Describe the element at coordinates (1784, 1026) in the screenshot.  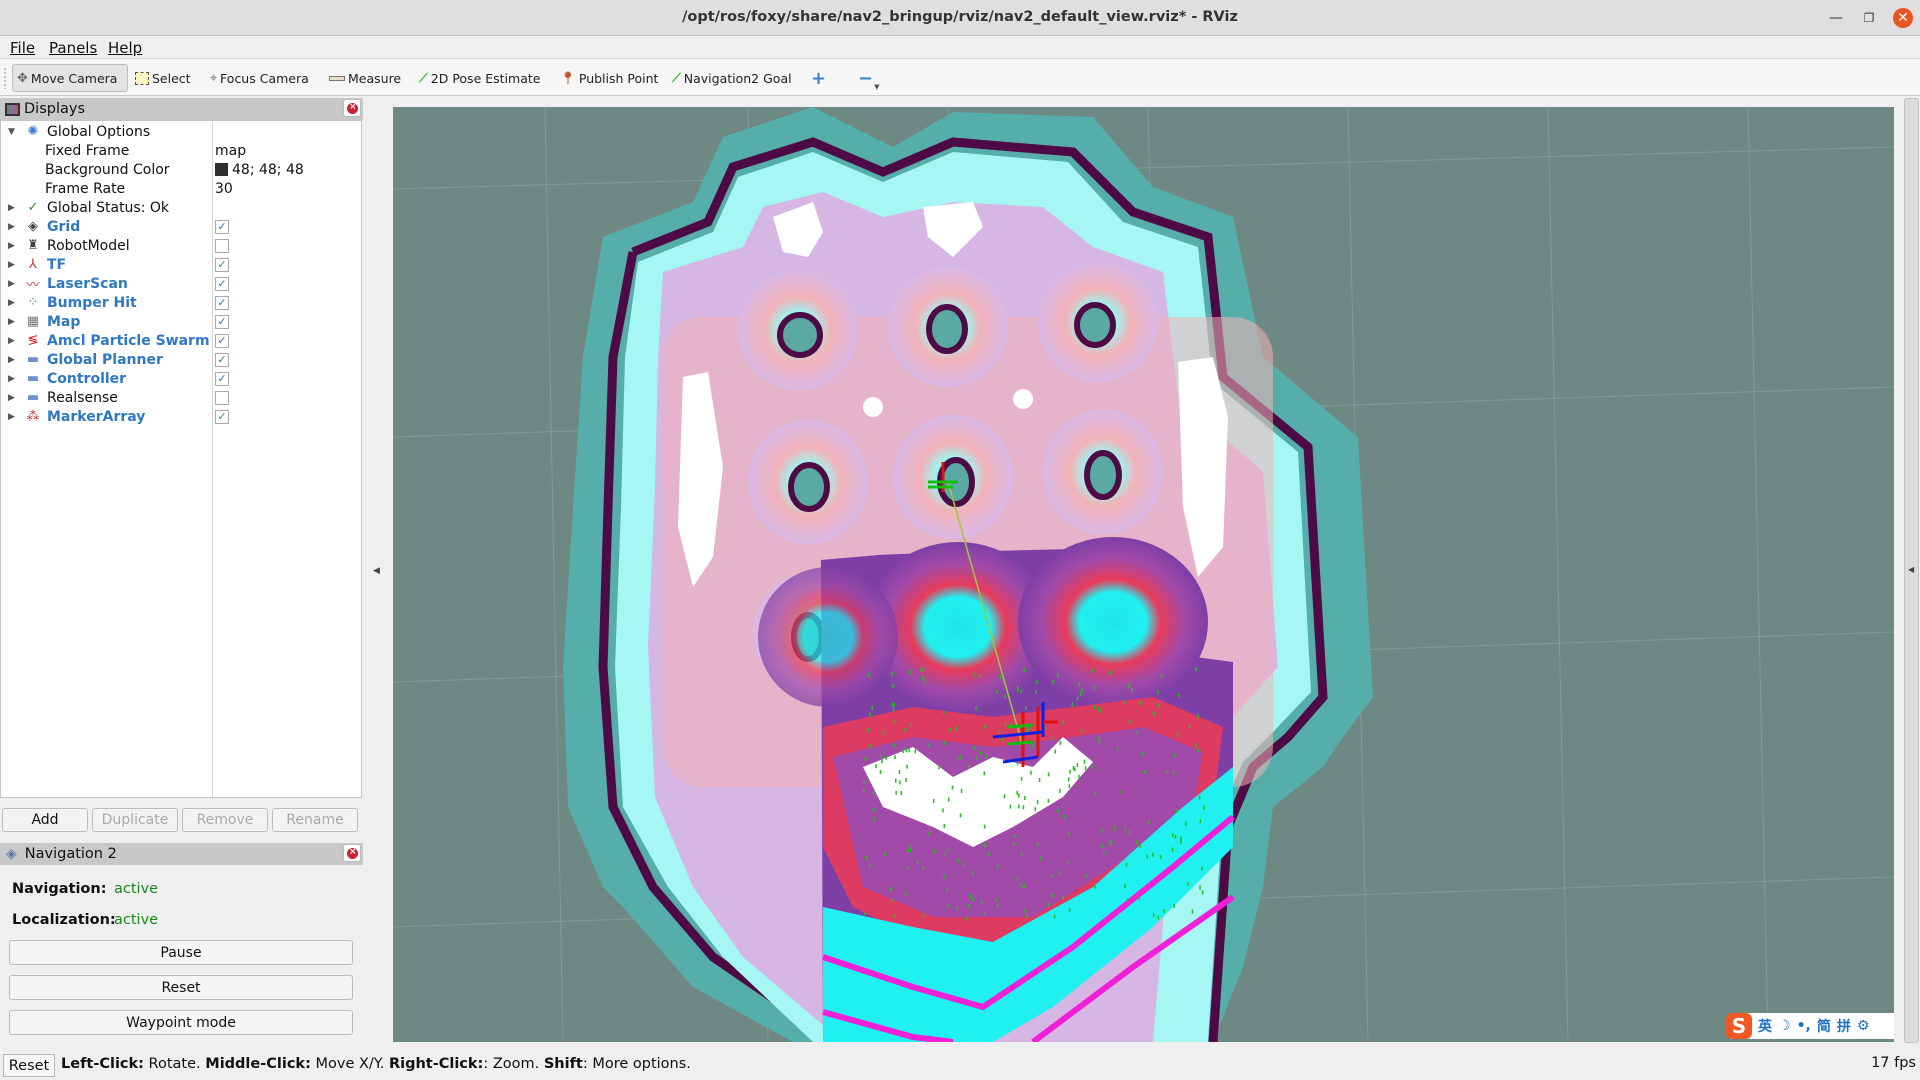
I see `ime-moon-icon: ☽` at that location.